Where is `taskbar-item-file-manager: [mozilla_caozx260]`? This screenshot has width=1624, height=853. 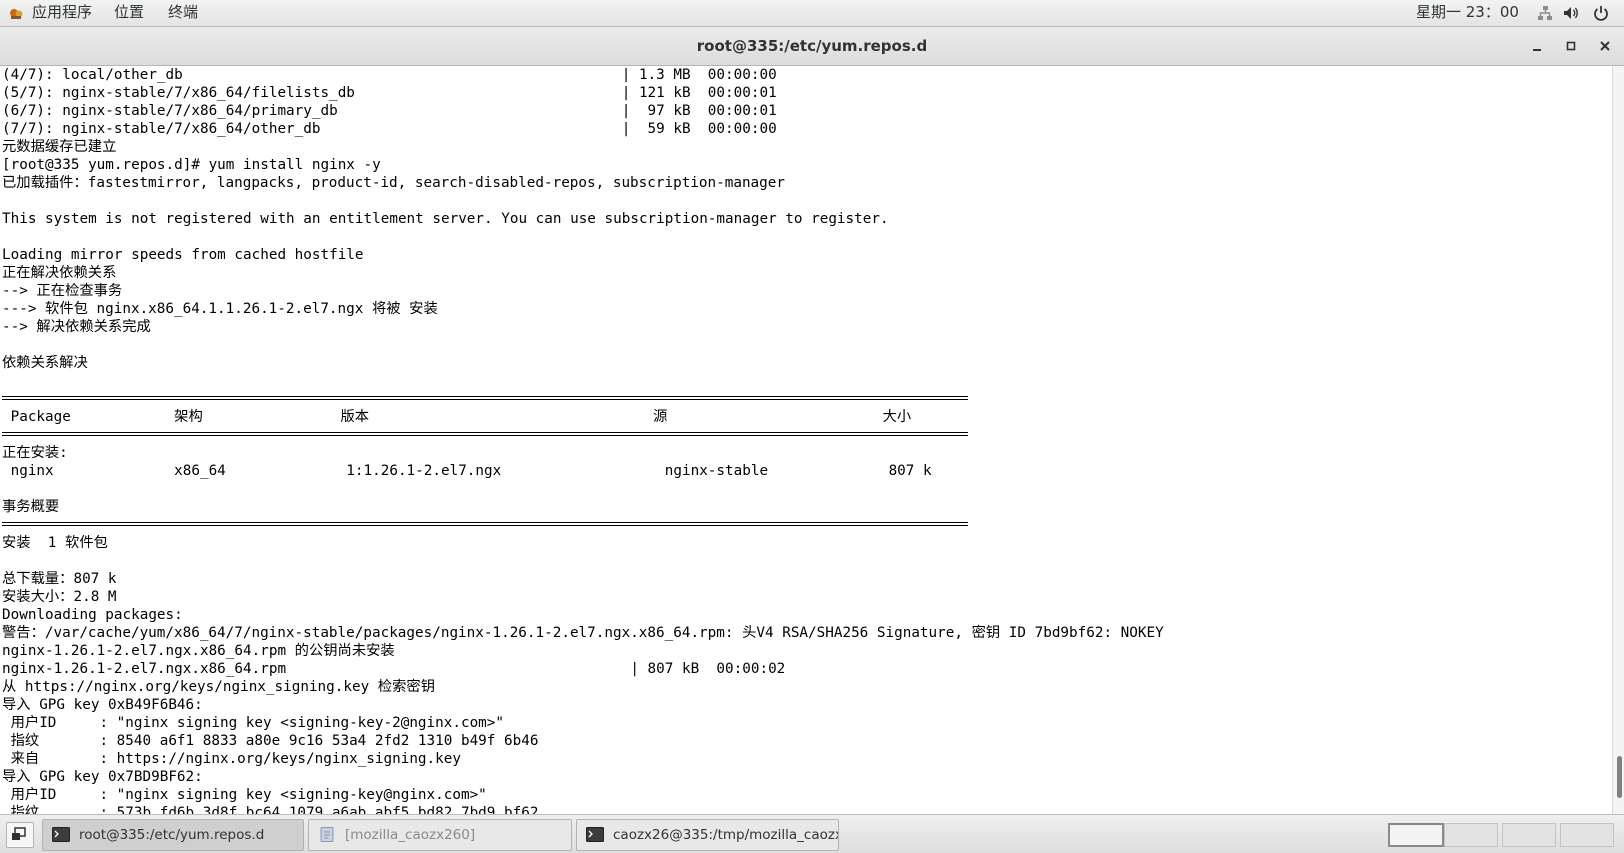 taskbar-item-file-manager: [mozilla_caozx260] is located at coordinates (440, 835).